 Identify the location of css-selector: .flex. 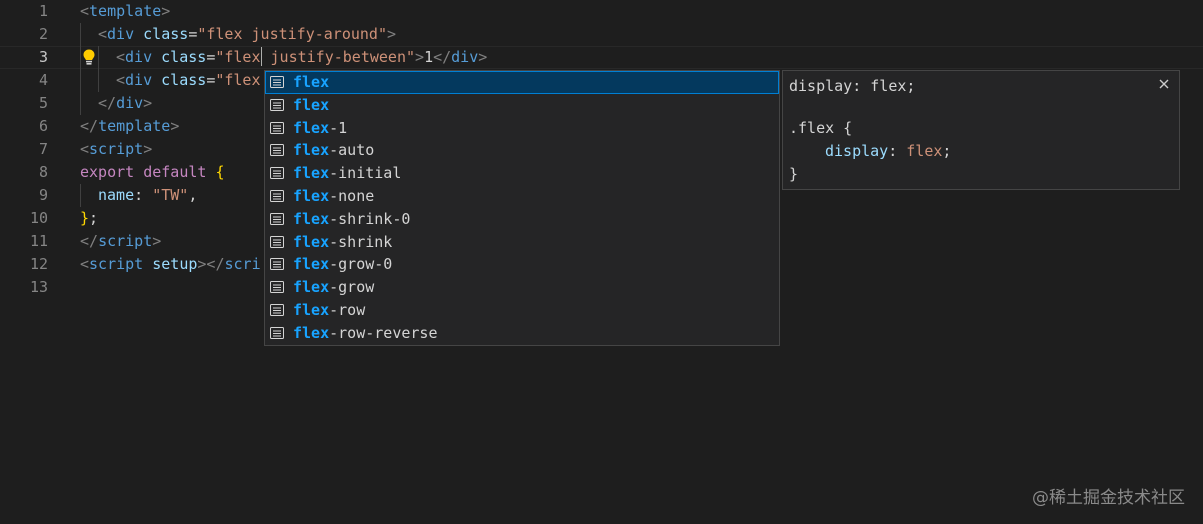
(812, 128).